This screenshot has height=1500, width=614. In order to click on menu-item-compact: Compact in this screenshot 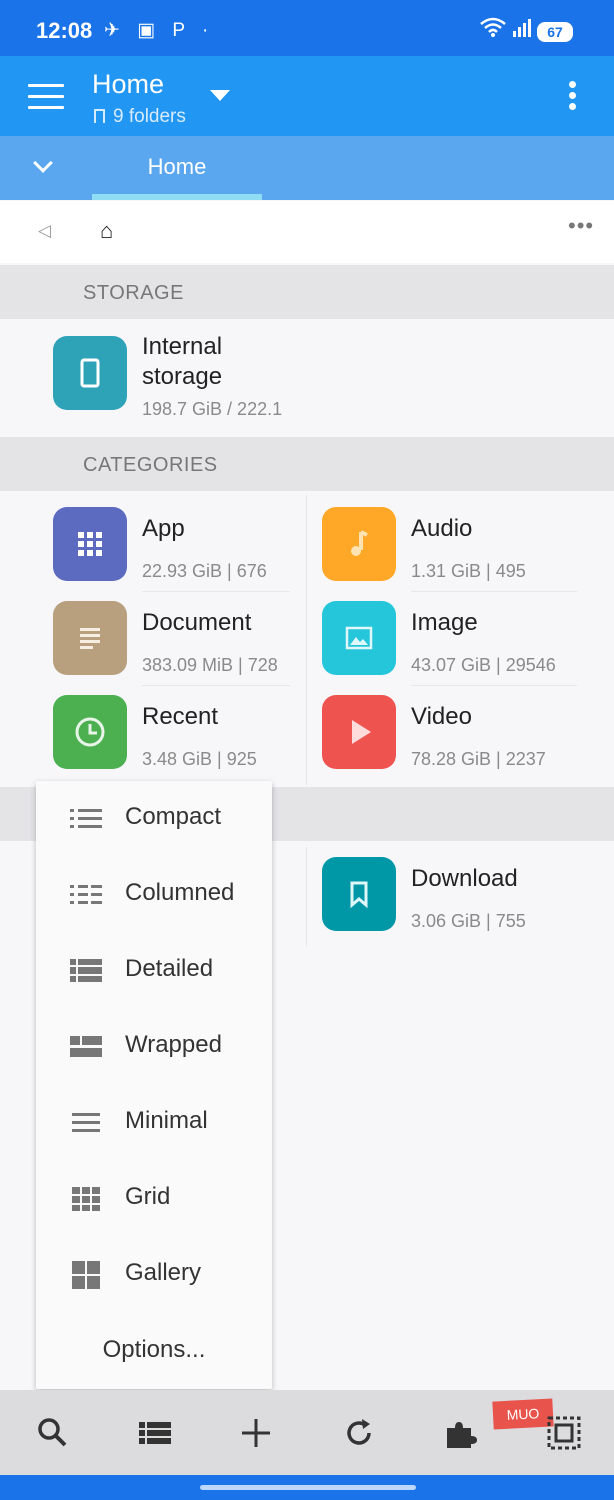, I will do `click(154, 819)`.